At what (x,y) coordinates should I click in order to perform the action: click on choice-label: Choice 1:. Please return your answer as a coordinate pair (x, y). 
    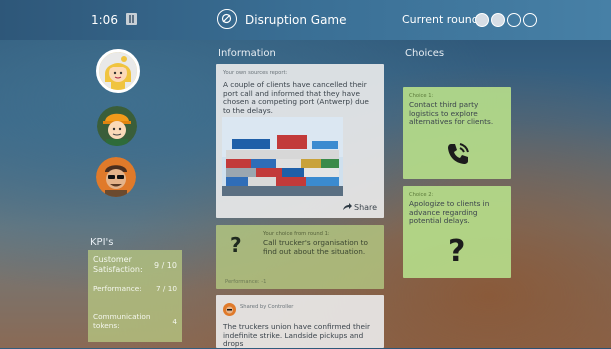
    Looking at the image, I should click on (421, 96).